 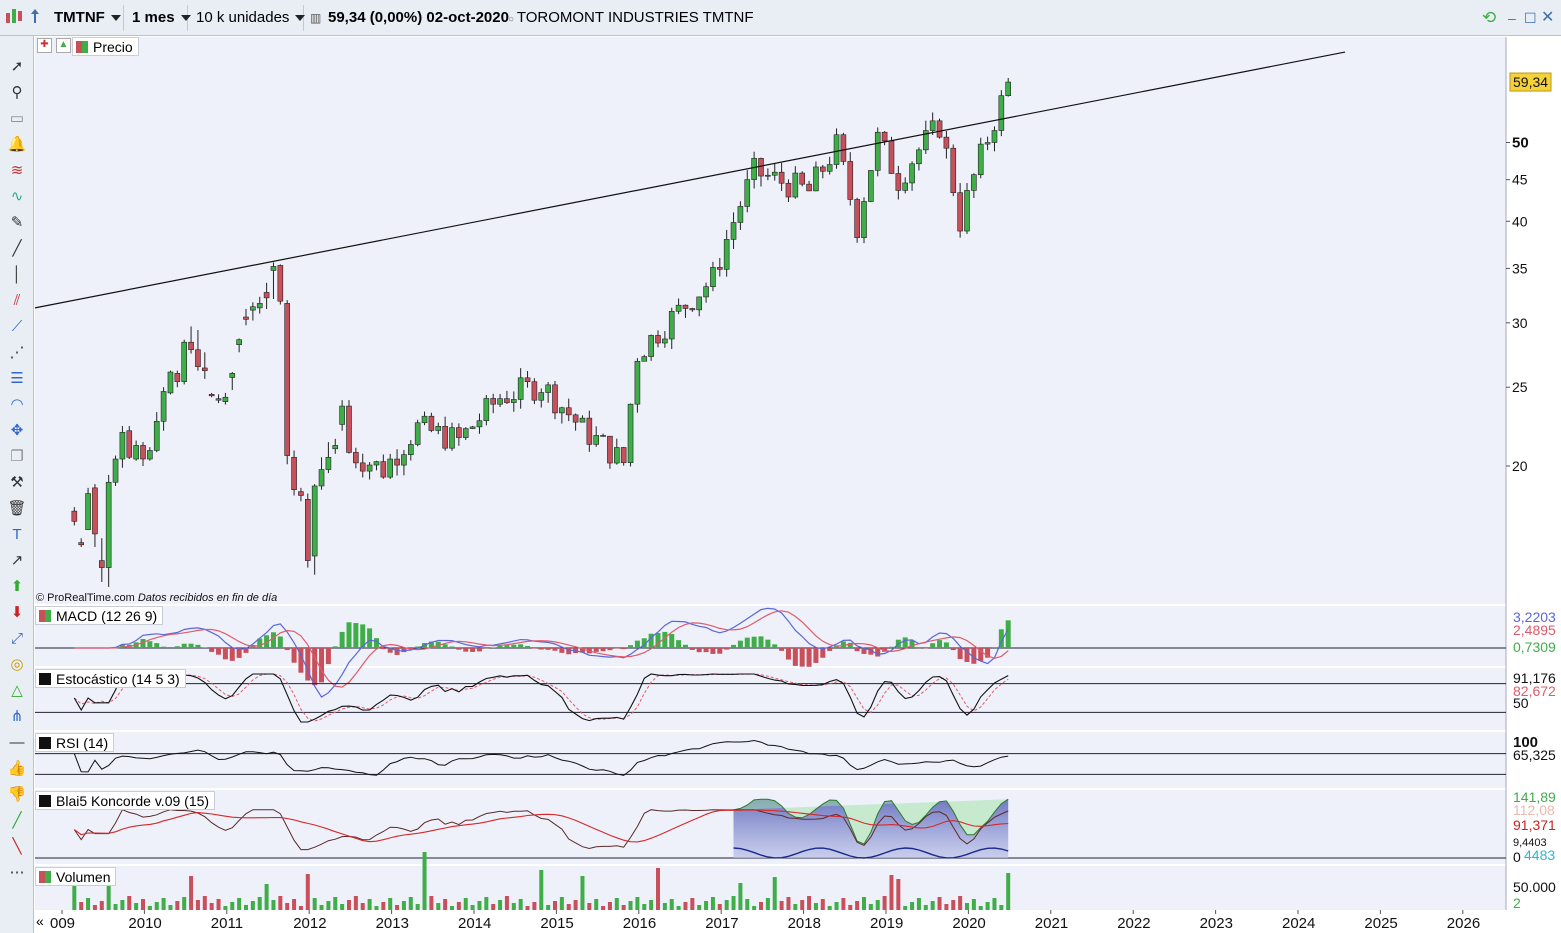 I want to click on up-panel-icon: ▲, so click(x=63, y=45).